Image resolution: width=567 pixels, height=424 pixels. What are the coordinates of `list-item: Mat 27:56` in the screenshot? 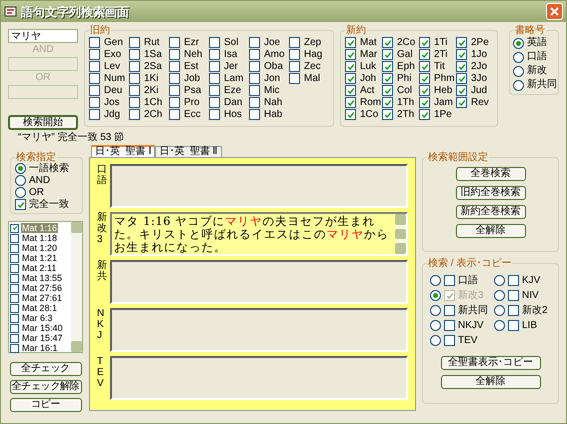 It's located at (42, 288).